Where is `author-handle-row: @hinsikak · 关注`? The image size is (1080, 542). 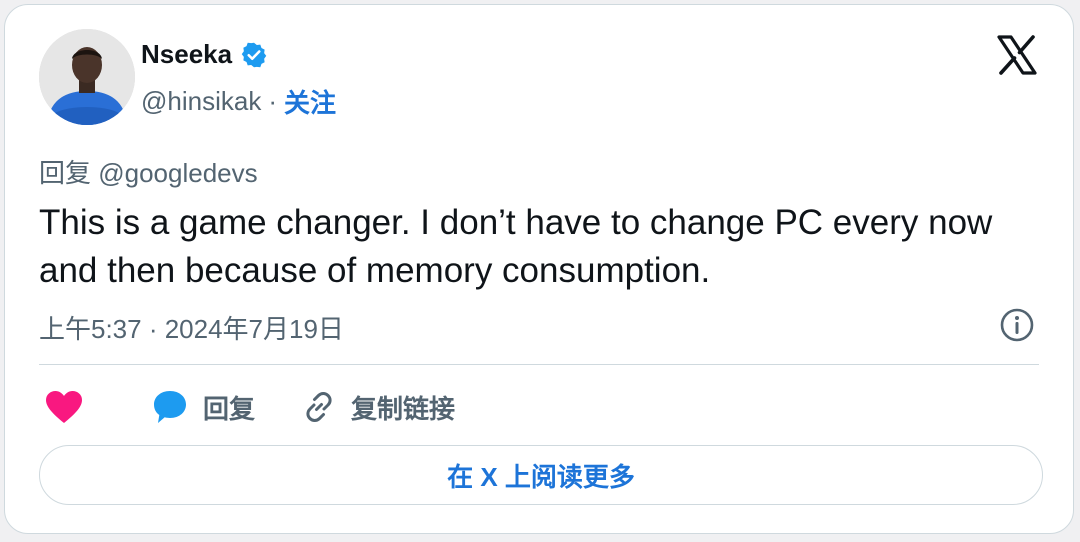
author-handle-row: @hinsikak · 关注 is located at coordinates (238, 101).